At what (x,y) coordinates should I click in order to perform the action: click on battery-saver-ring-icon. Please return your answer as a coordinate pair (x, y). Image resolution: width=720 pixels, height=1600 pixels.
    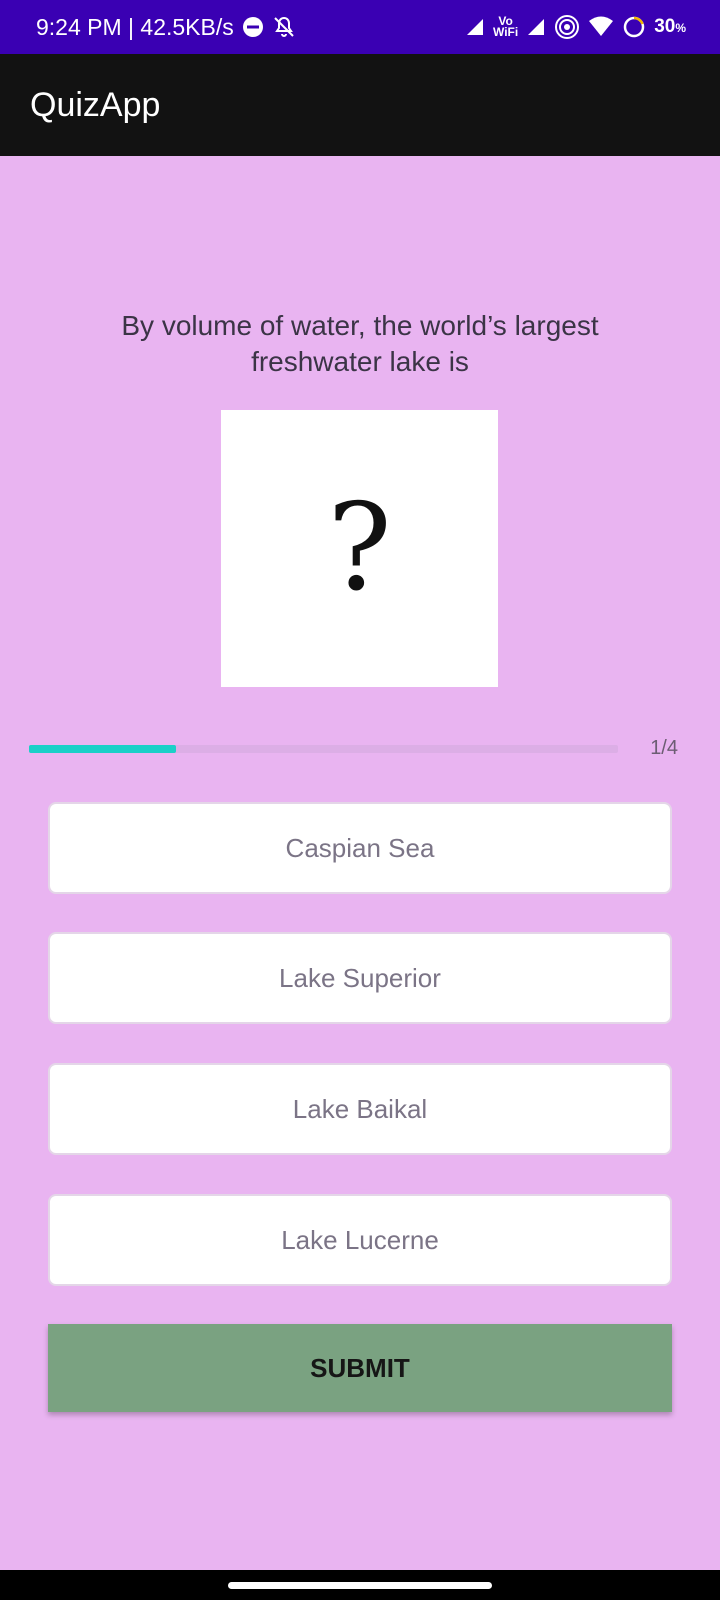
    Looking at the image, I should click on (634, 27).